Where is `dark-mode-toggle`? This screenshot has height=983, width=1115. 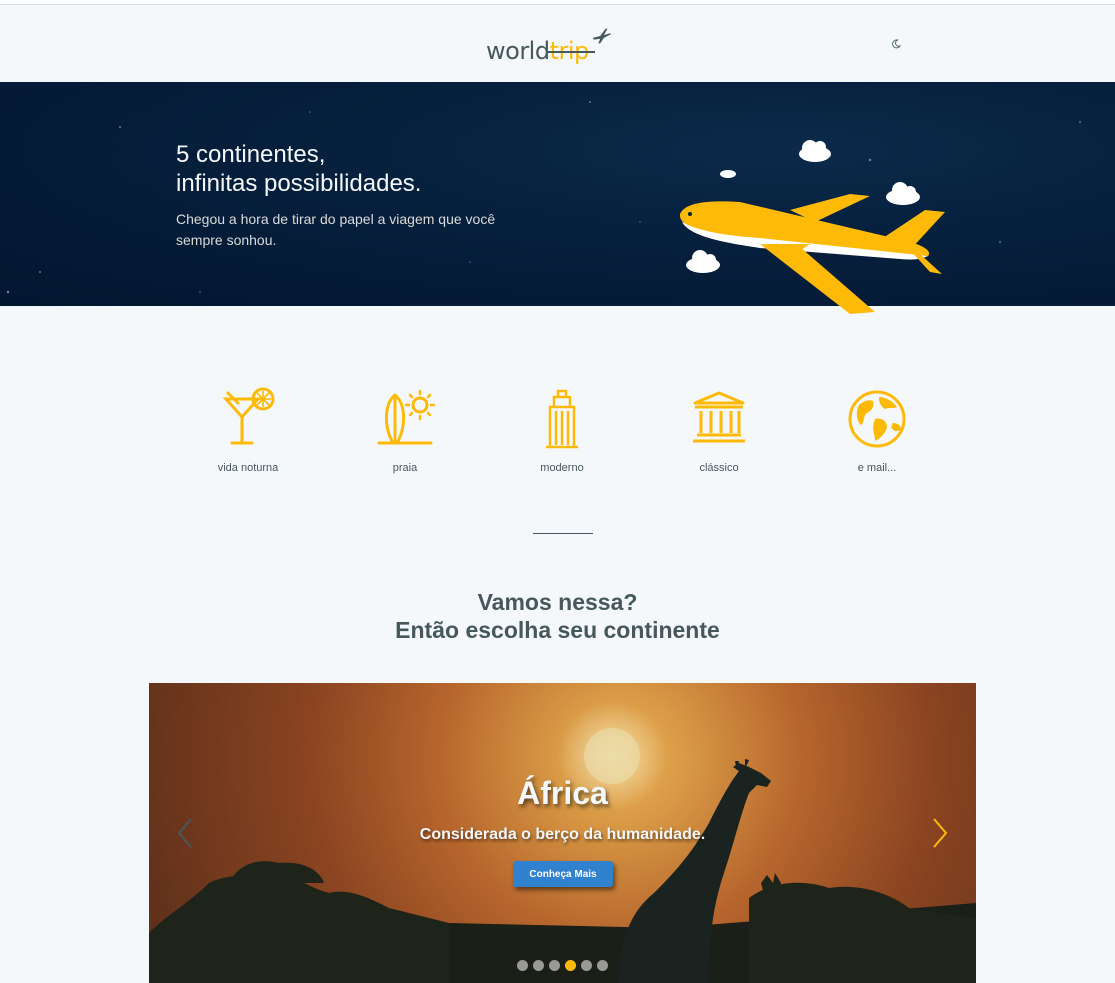 dark-mode-toggle is located at coordinates (896, 44).